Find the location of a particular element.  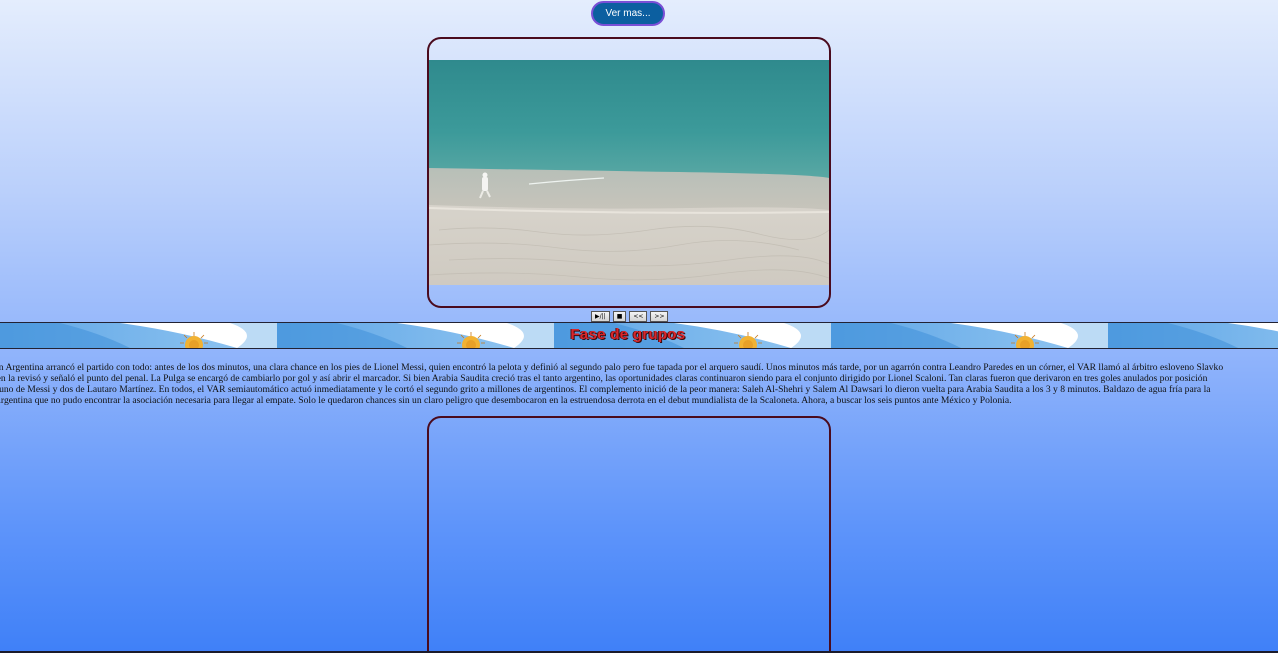

rewind-button: << is located at coordinates (638, 316).